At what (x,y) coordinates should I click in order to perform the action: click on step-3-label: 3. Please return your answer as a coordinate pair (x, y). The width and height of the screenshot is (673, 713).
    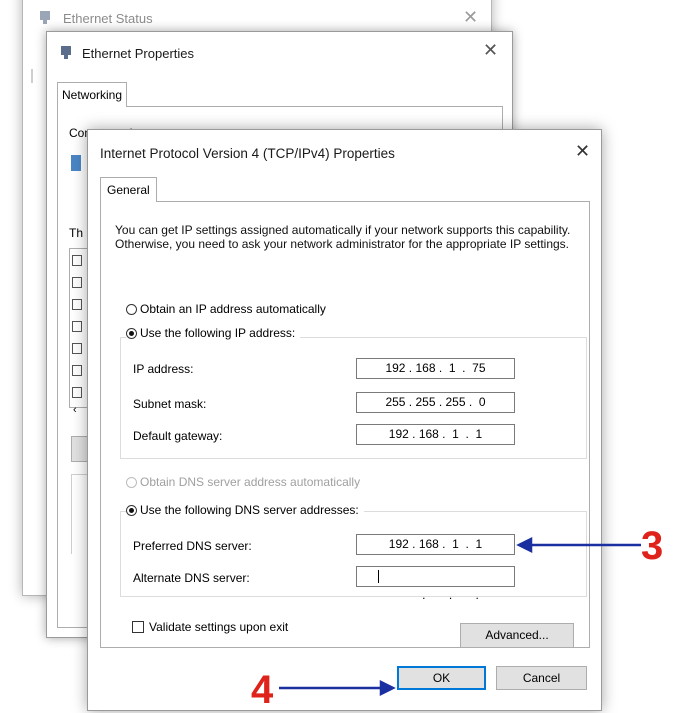
    Looking at the image, I should click on (652, 546).